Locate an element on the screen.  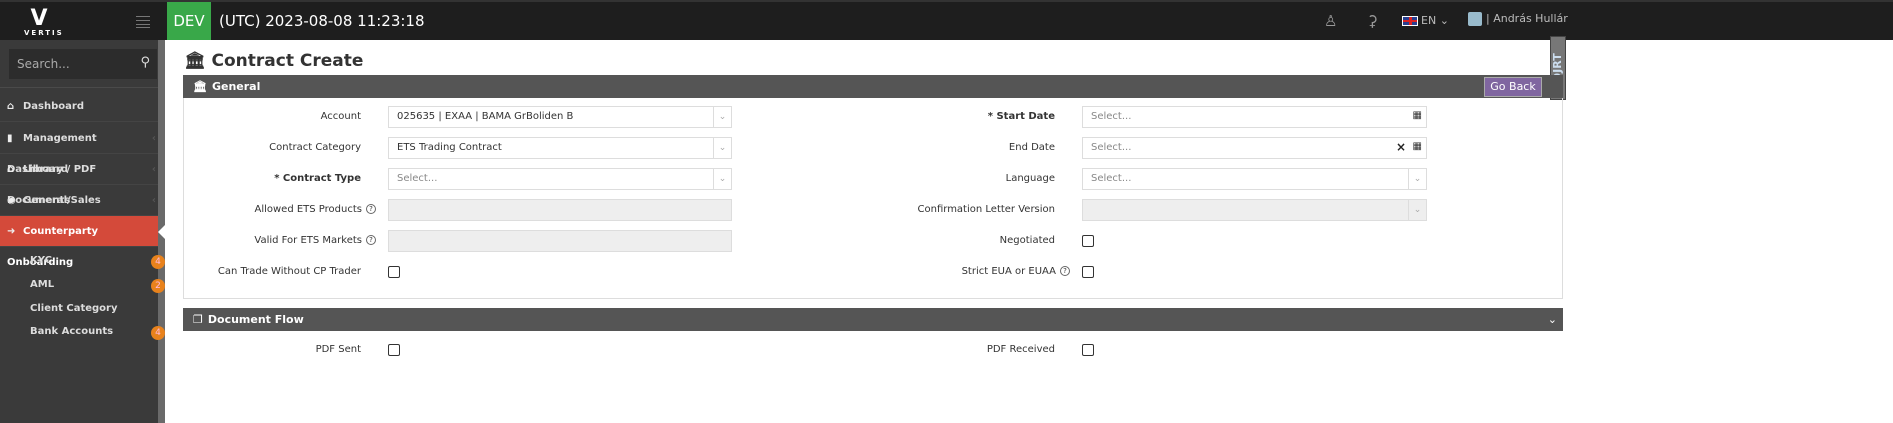
uk-flag-icon is located at coordinates (1410, 21).